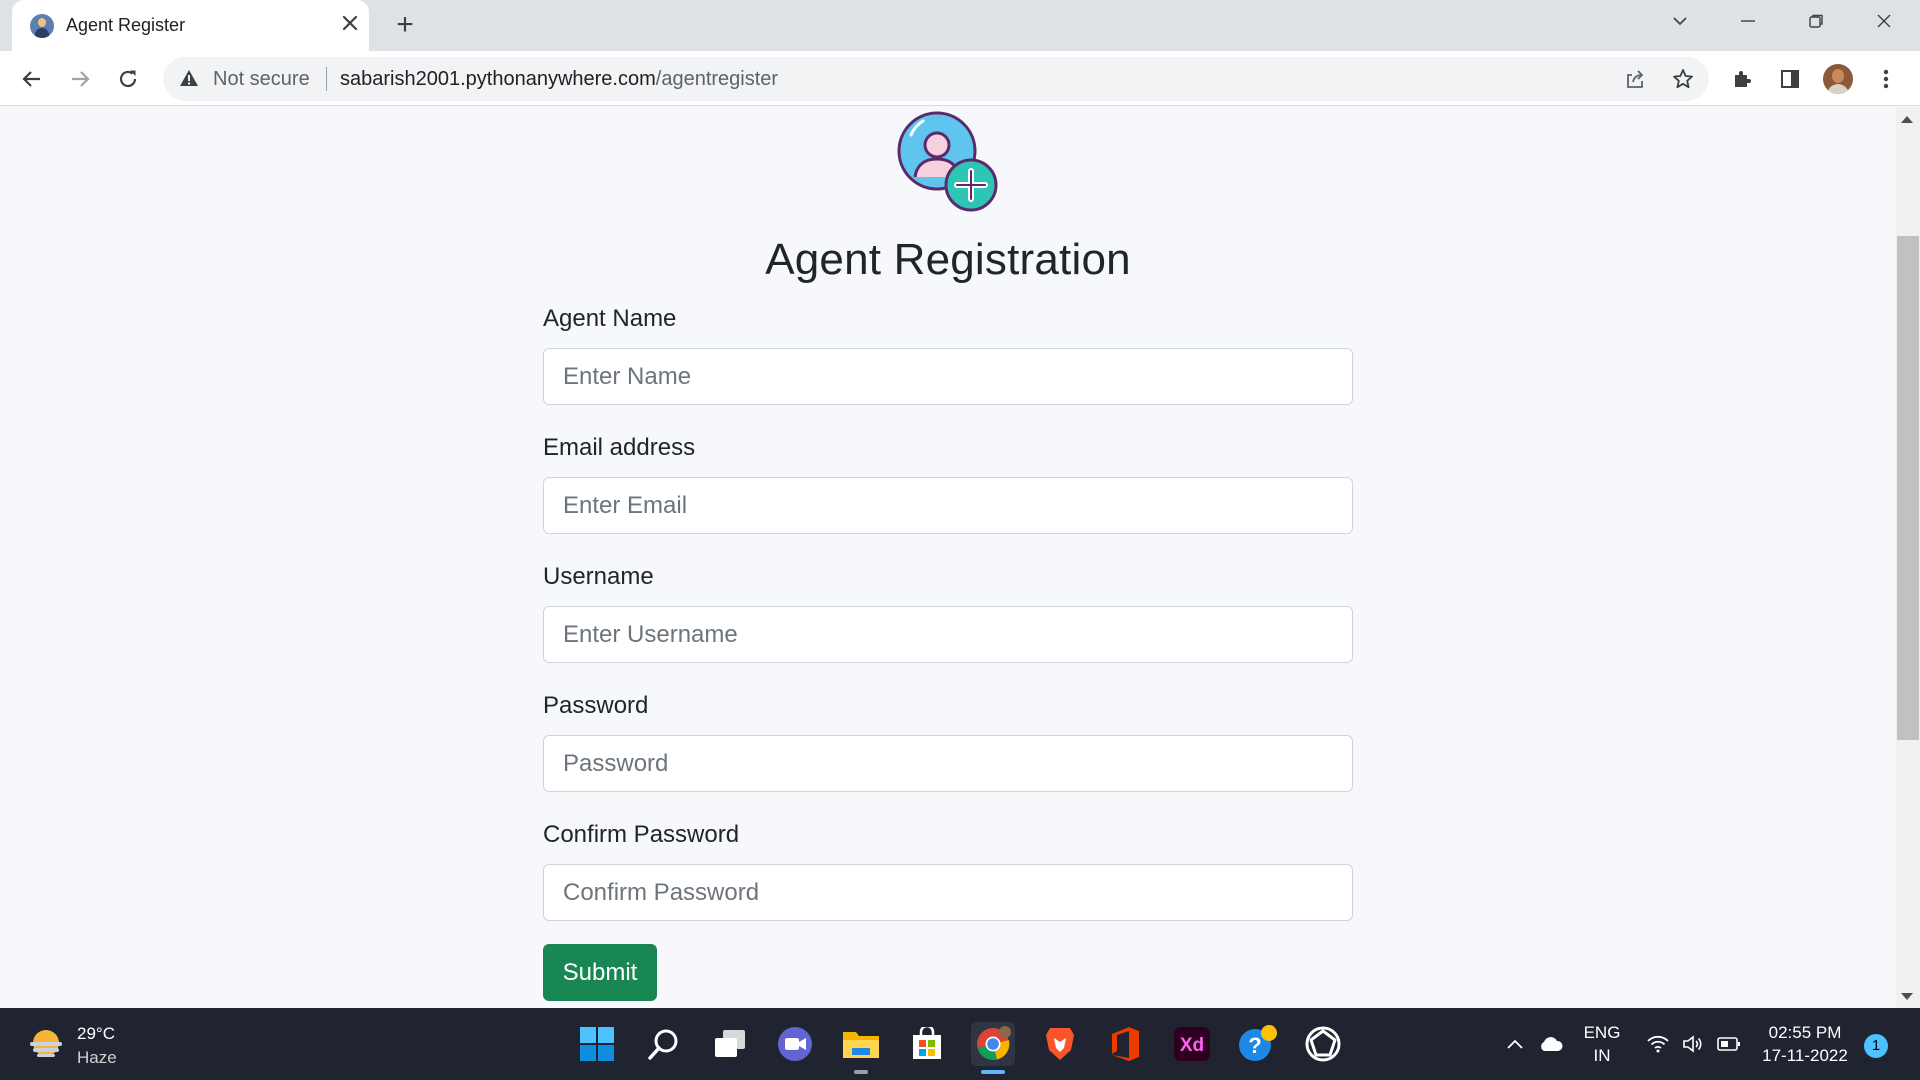 The width and height of the screenshot is (1920, 1080). Describe the element at coordinates (993, 1048) in the screenshot. I see `chrome-icon` at that location.